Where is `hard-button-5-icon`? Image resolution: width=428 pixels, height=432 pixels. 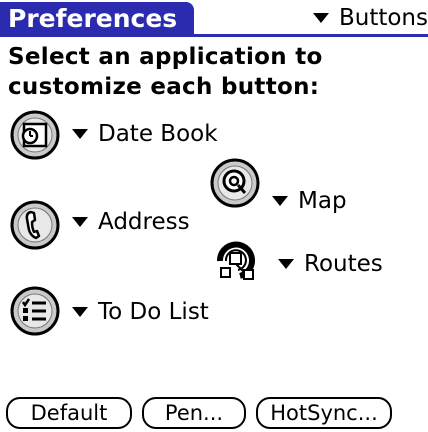 hard-button-5-icon is located at coordinates (35, 311).